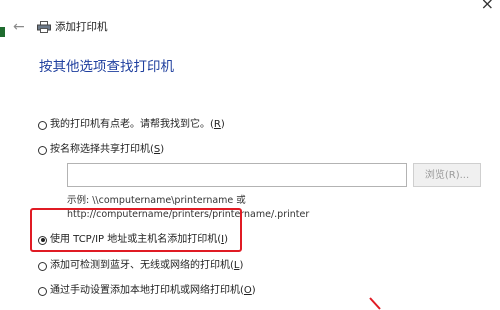  Describe the element at coordinates (237, 175) in the screenshot. I see `shared-printer-name-input` at that location.